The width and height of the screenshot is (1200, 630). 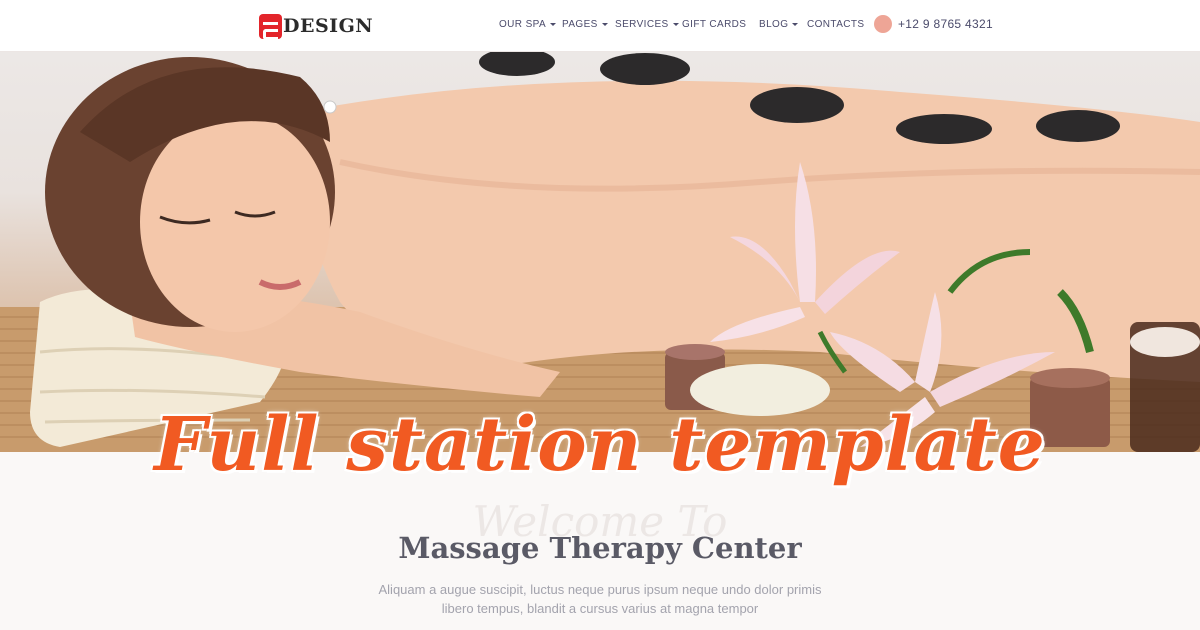 I want to click on nav-item-blog: BLOG, so click(x=779, y=24).